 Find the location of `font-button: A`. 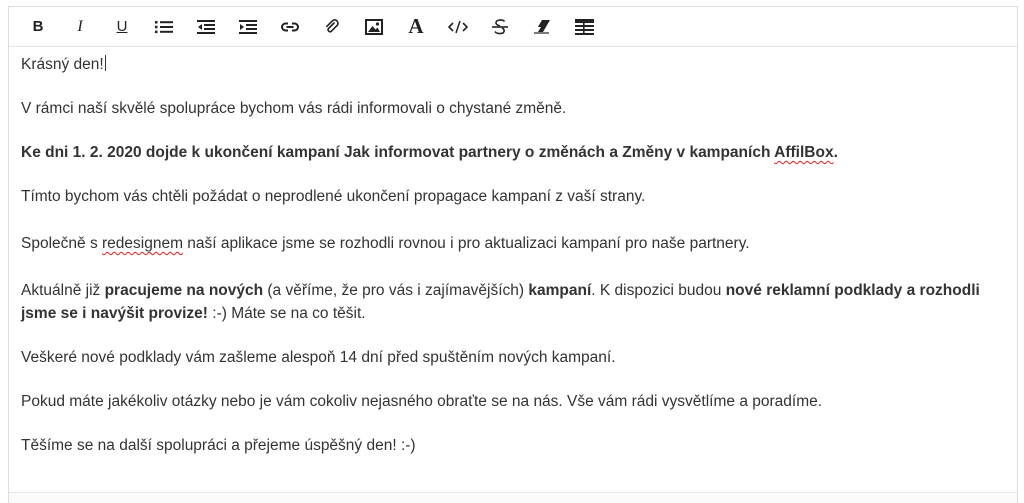

font-button: A is located at coordinates (416, 27).